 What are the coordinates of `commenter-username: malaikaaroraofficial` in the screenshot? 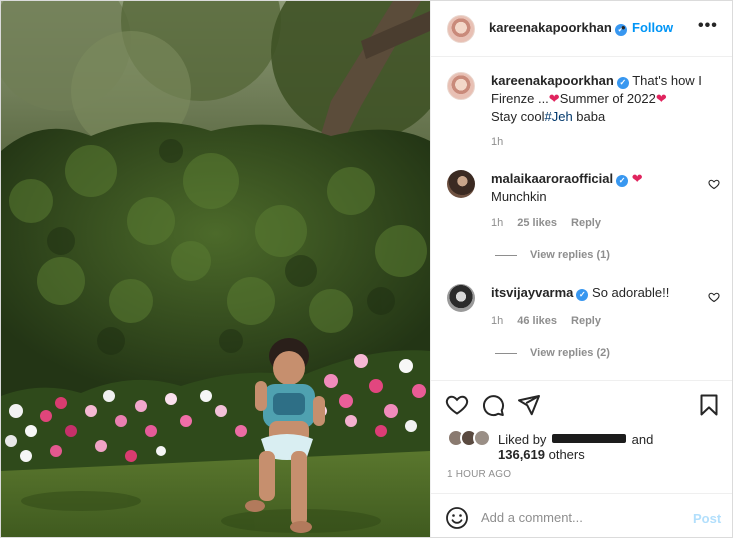 It's located at (552, 178).